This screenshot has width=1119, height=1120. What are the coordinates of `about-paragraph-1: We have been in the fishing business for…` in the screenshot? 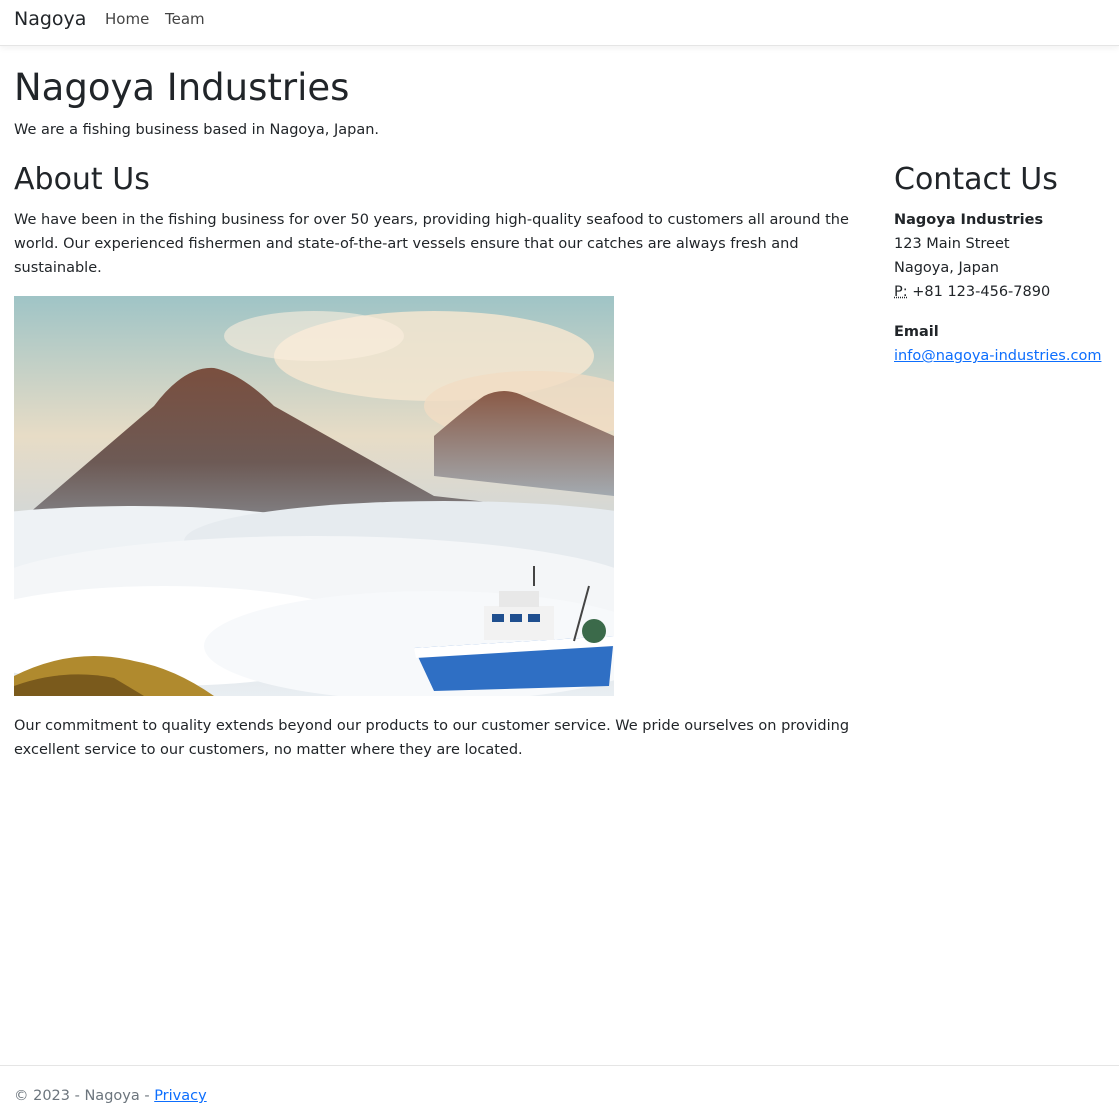 It's located at (431, 244).